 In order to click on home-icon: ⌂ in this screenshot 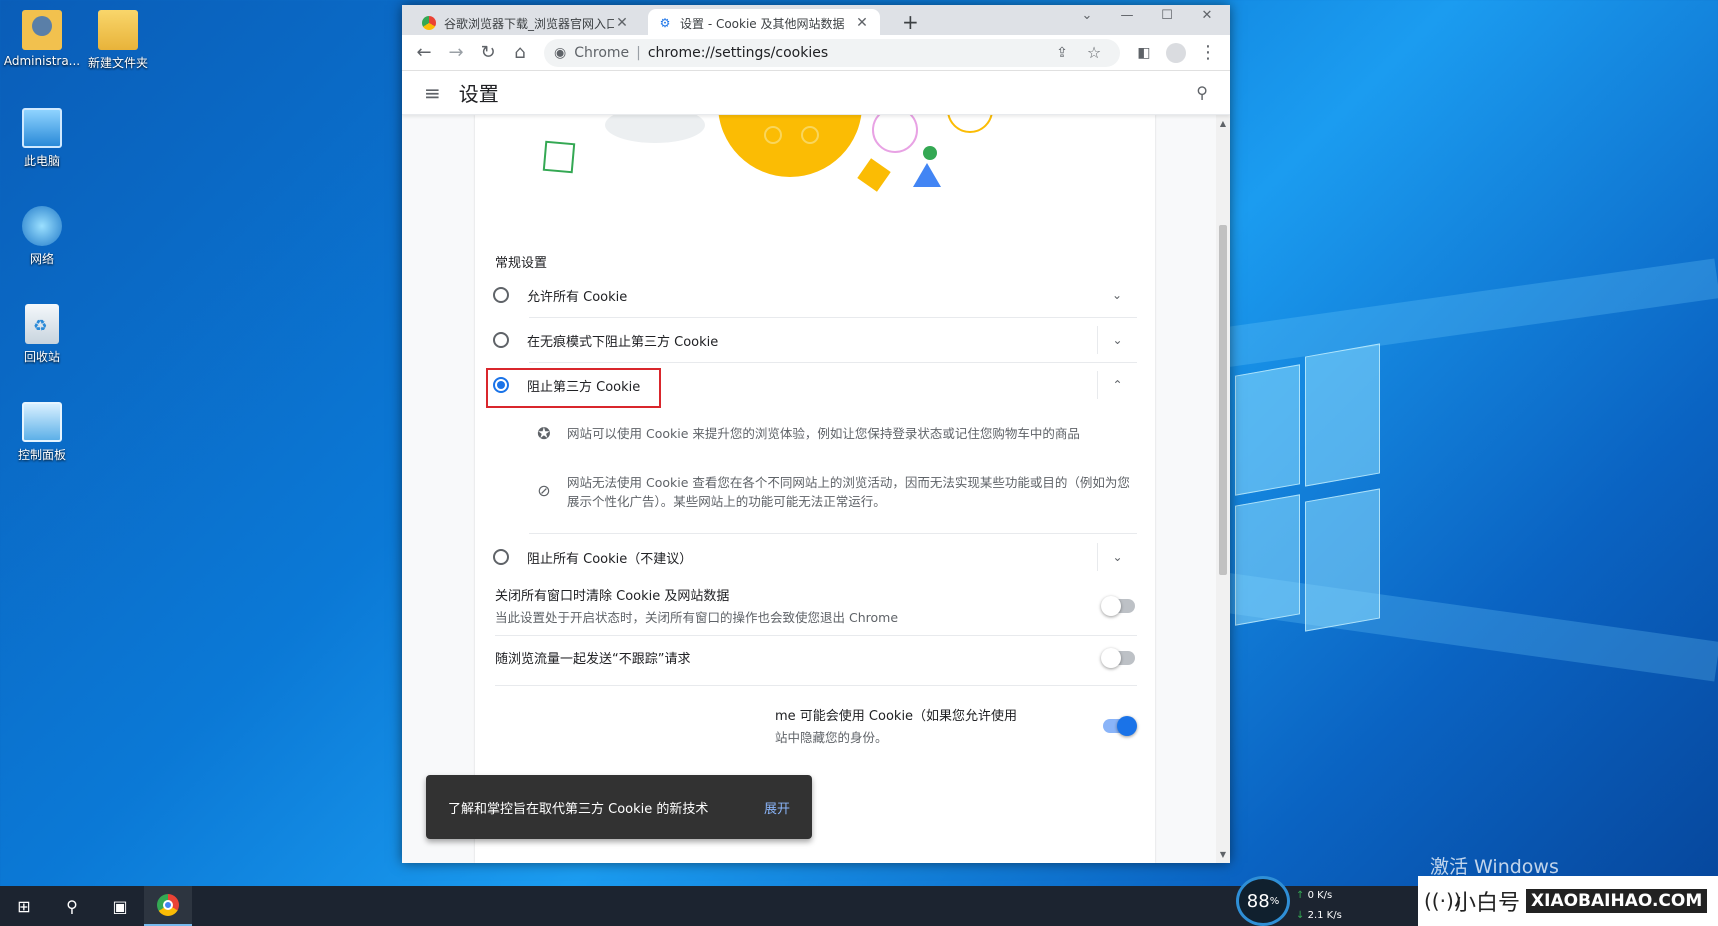, I will do `click(520, 53)`.